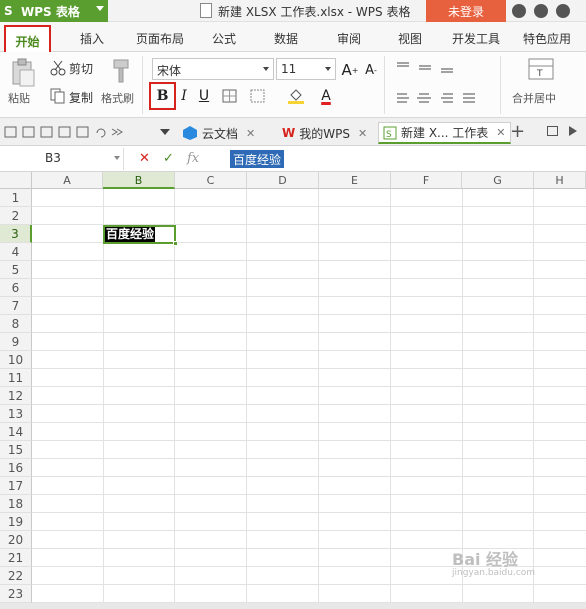 This screenshot has width=586, height=609. Describe the element at coordinates (184, 96) in the screenshot. I see `italic-button: I` at that location.